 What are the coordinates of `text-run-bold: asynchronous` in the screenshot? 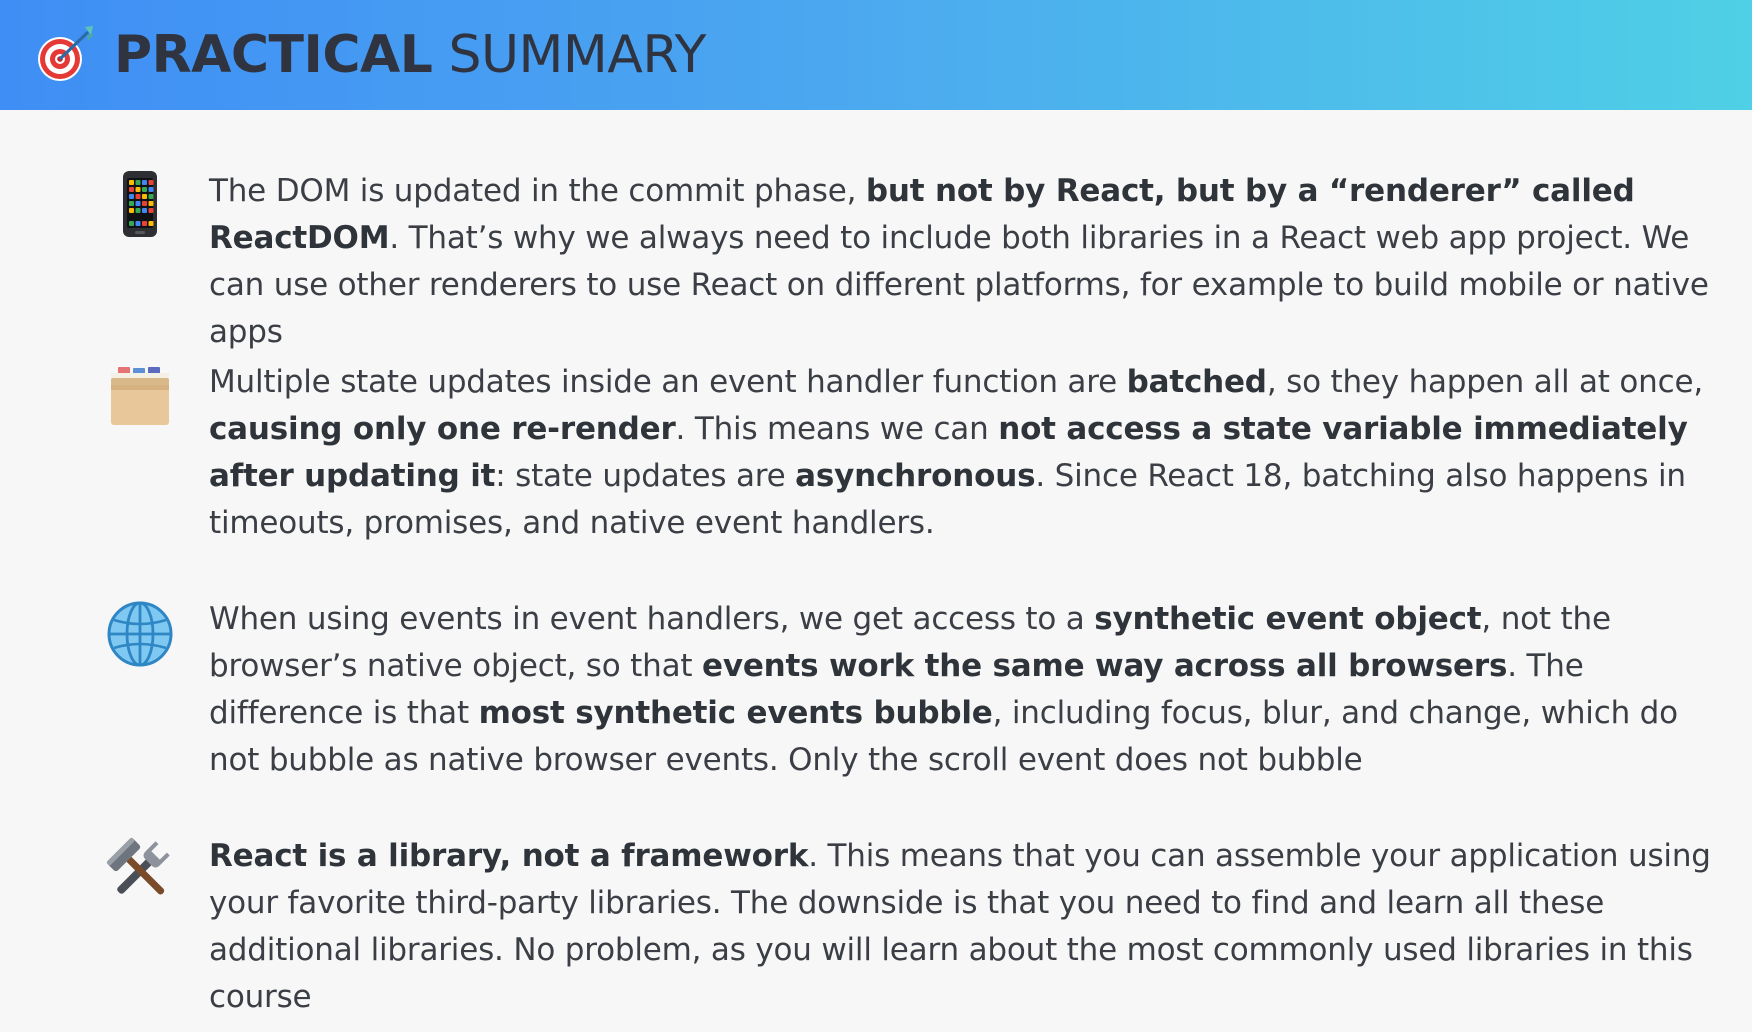 It's located at (915, 476).